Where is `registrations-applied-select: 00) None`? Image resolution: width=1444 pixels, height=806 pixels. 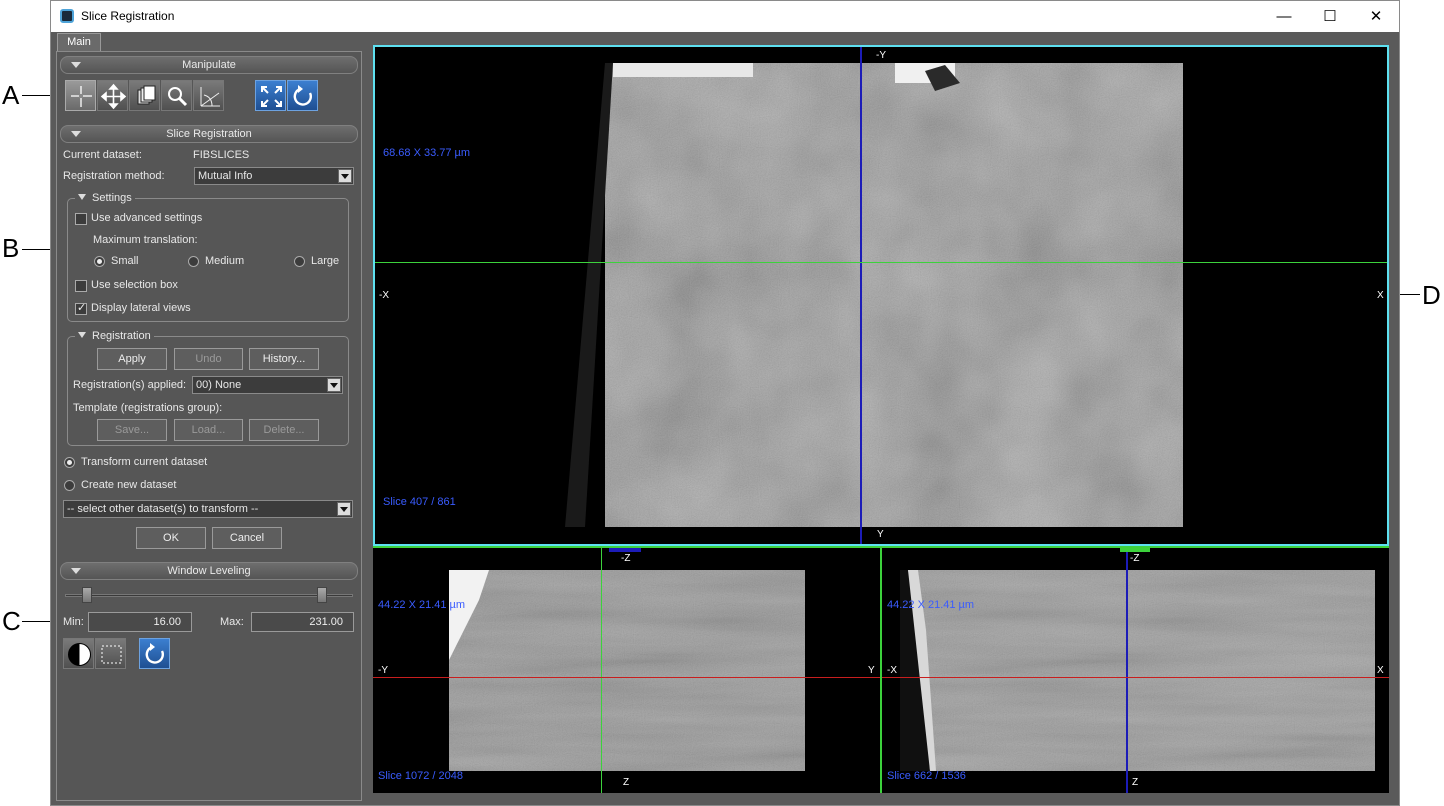
registrations-applied-select: 00) None is located at coordinates (267, 385).